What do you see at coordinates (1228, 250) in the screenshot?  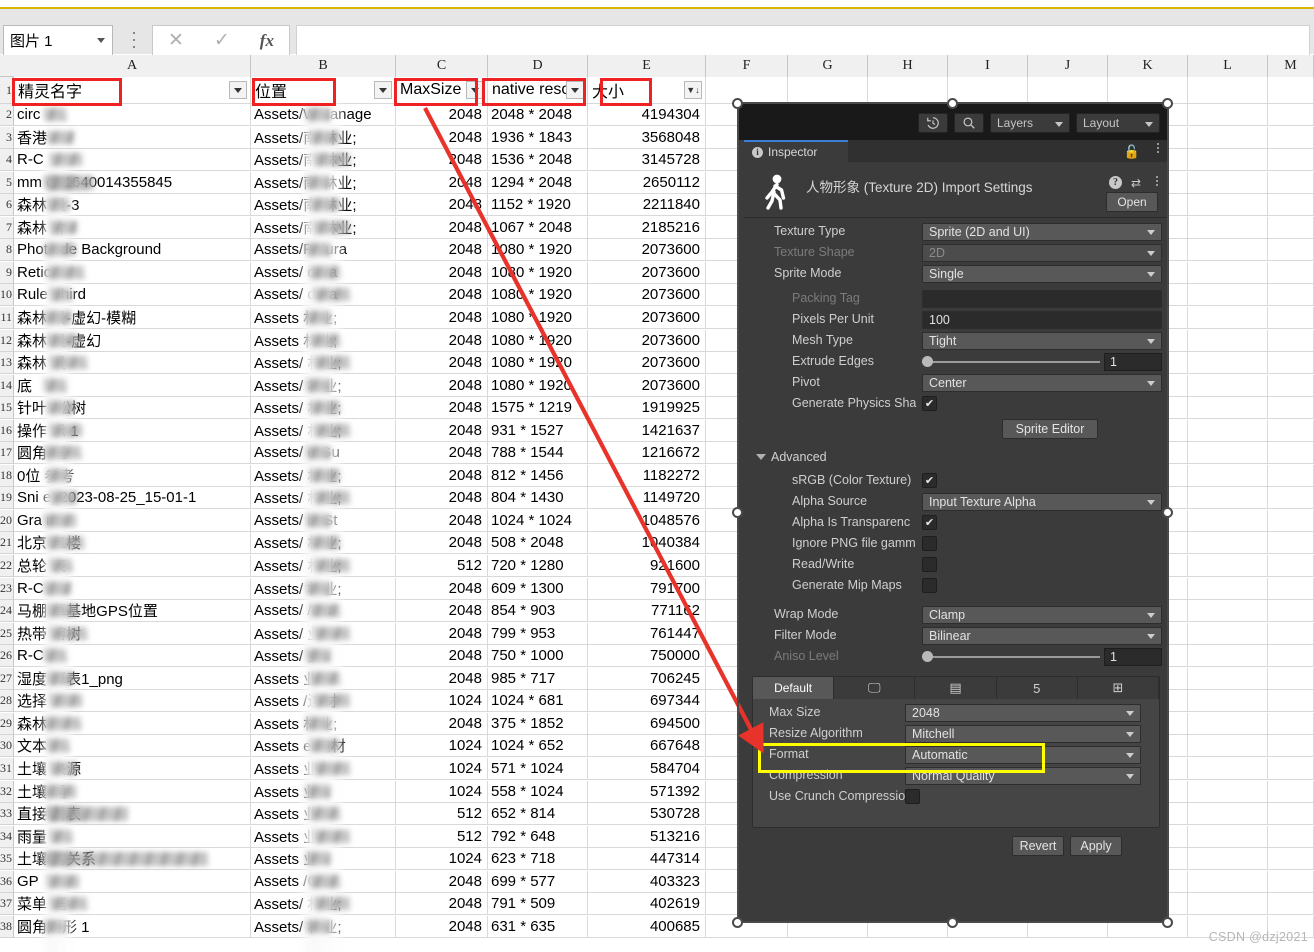 I see `empty-cell-L8` at bounding box center [1228, 250].